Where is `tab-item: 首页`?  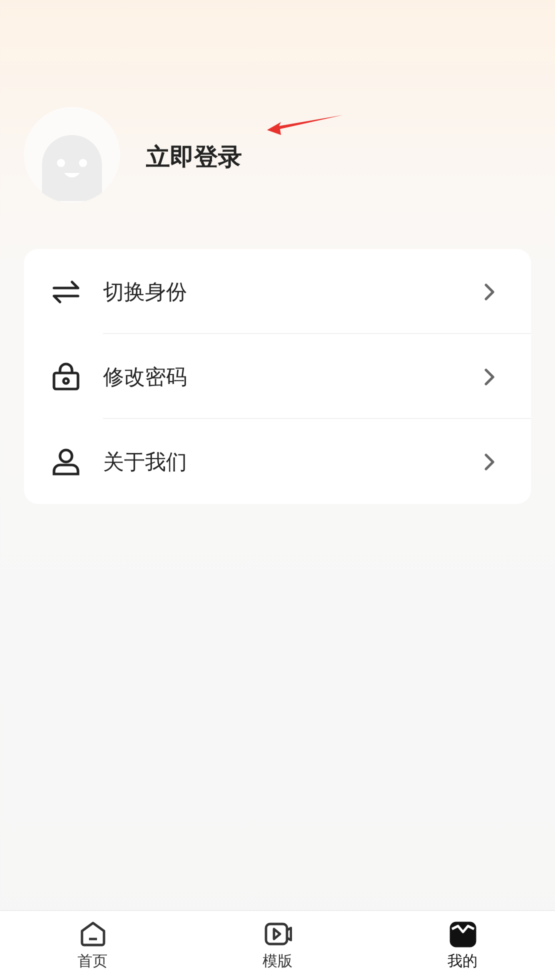 tab-item: 首页 is located at coordinates (92, 942).